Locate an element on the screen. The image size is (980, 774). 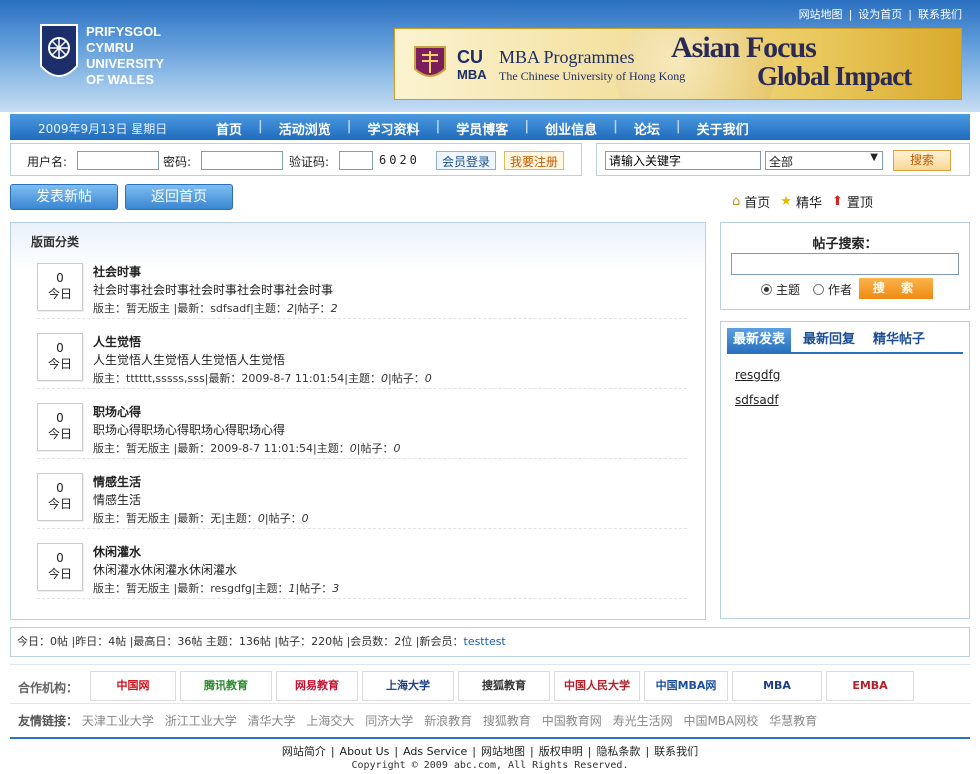
friend-link: 新浪教育 is located at coordinates (448, 721).